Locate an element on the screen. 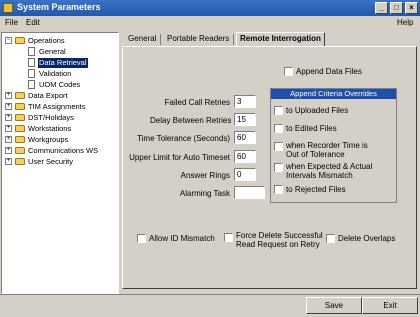 This screenshot has width=420, height=317. tree-item-label: Communications WS is located at coordinates (63, 150).